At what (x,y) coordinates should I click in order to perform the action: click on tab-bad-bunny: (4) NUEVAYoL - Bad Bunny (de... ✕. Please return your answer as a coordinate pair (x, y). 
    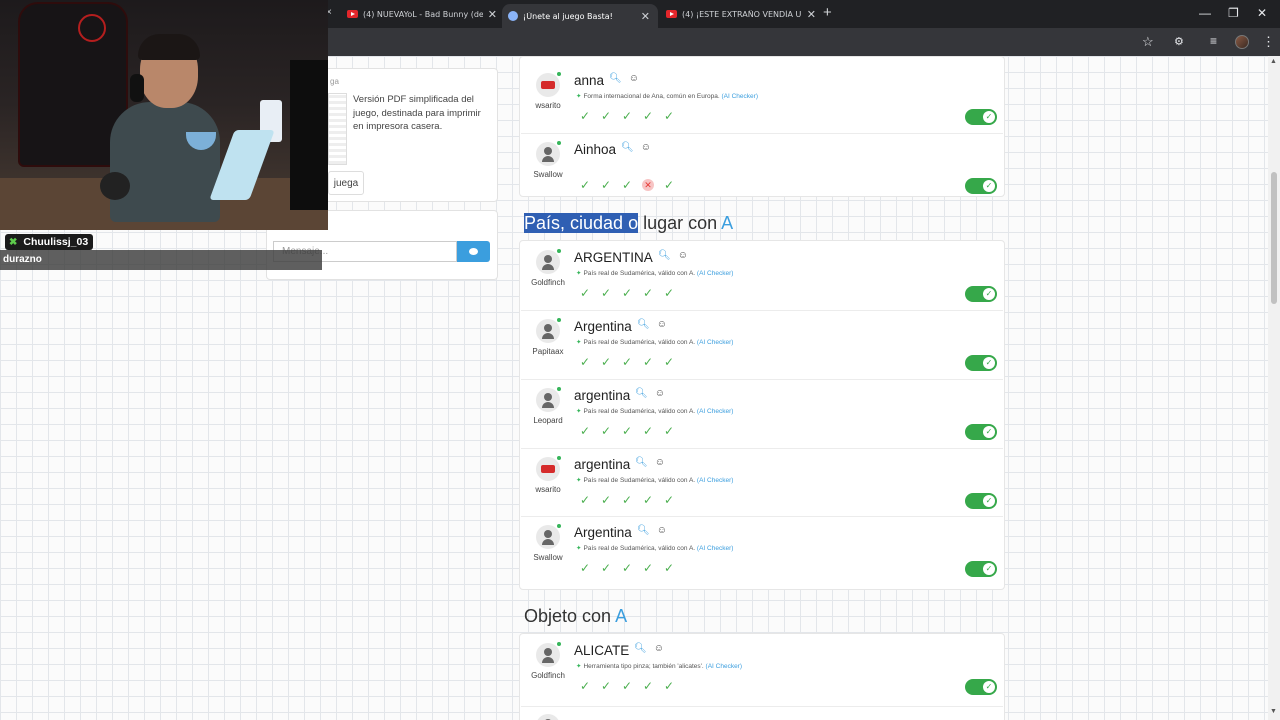
    Looking at the image, I should click on (422, 14).